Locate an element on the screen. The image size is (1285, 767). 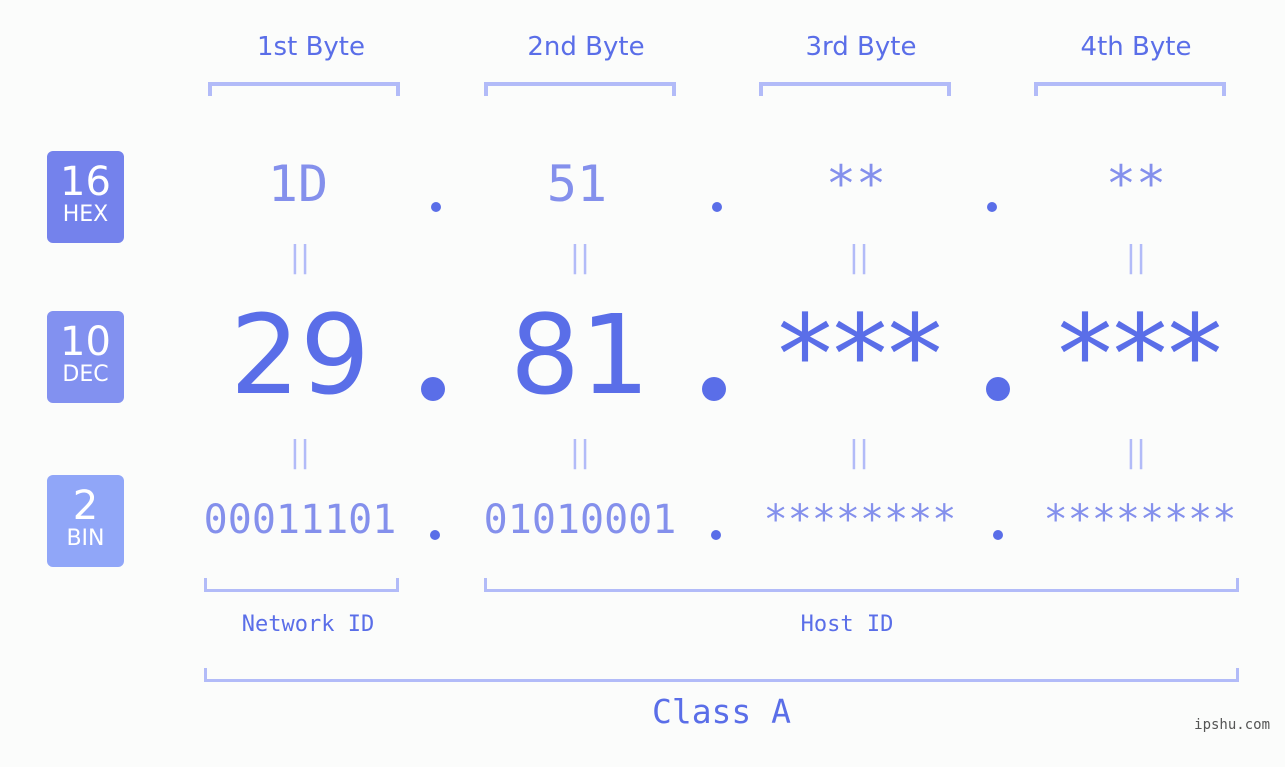
host-id-label: Host ID is located at coordinates (847, 624).